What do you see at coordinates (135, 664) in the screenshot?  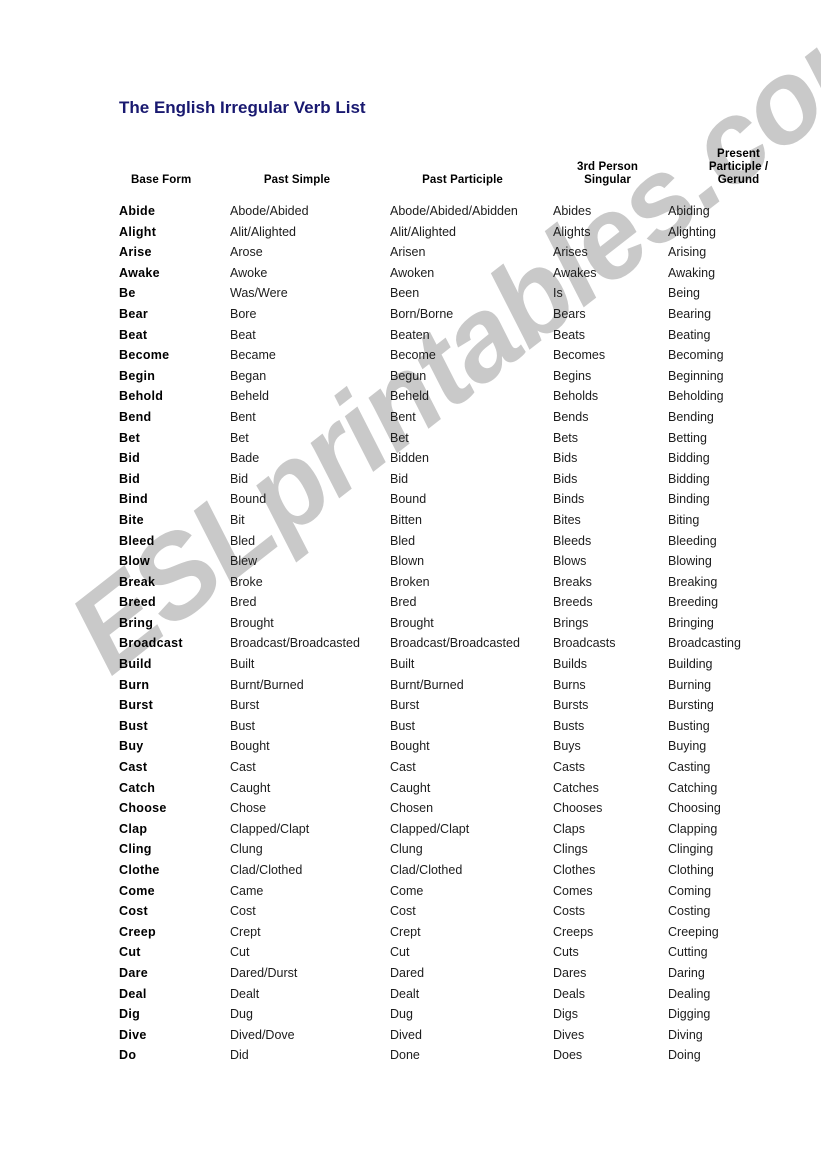 I see `cell-base-form: Build` at bounding box center [135, 664].